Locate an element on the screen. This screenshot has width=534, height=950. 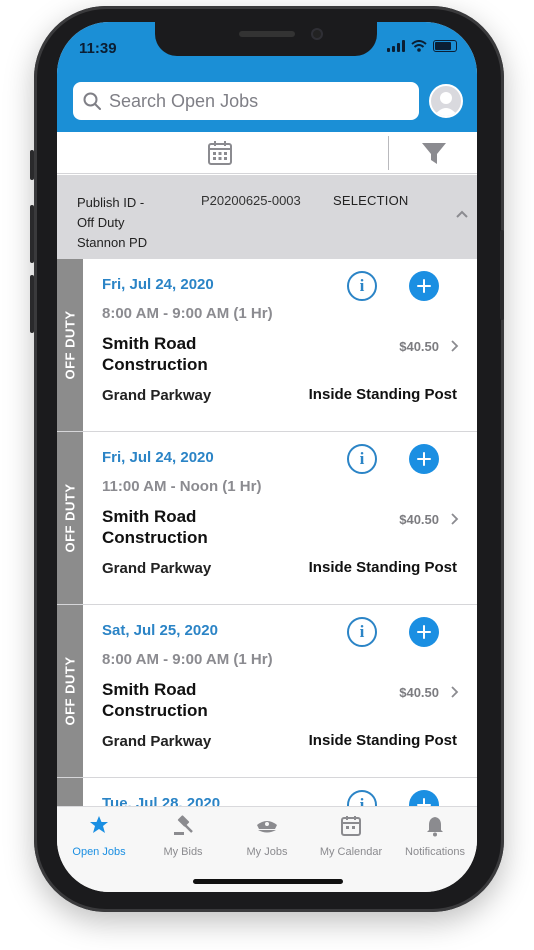
tab-label: My Calendar is located at coordinates (351, 852).